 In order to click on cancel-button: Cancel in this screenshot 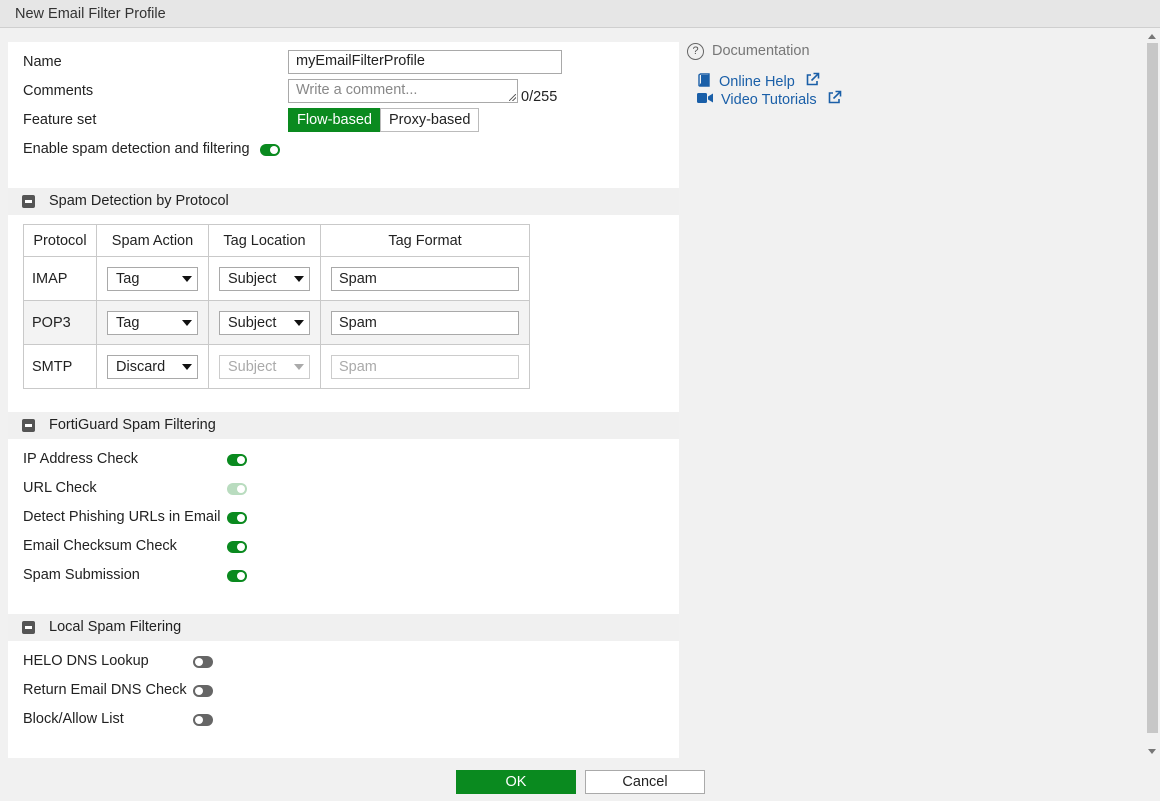, I will do `click(645, 782)`.